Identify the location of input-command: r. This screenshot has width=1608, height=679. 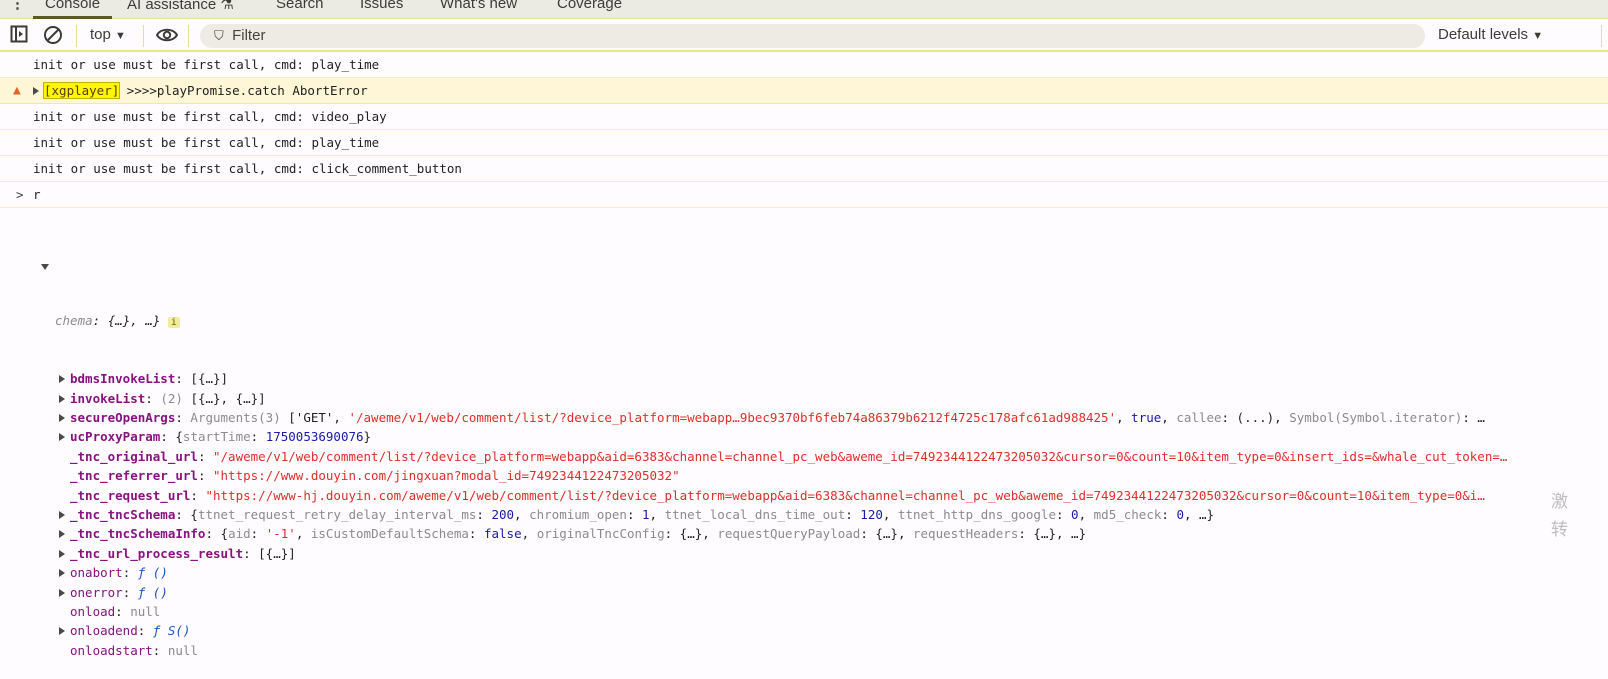
(37, 194).